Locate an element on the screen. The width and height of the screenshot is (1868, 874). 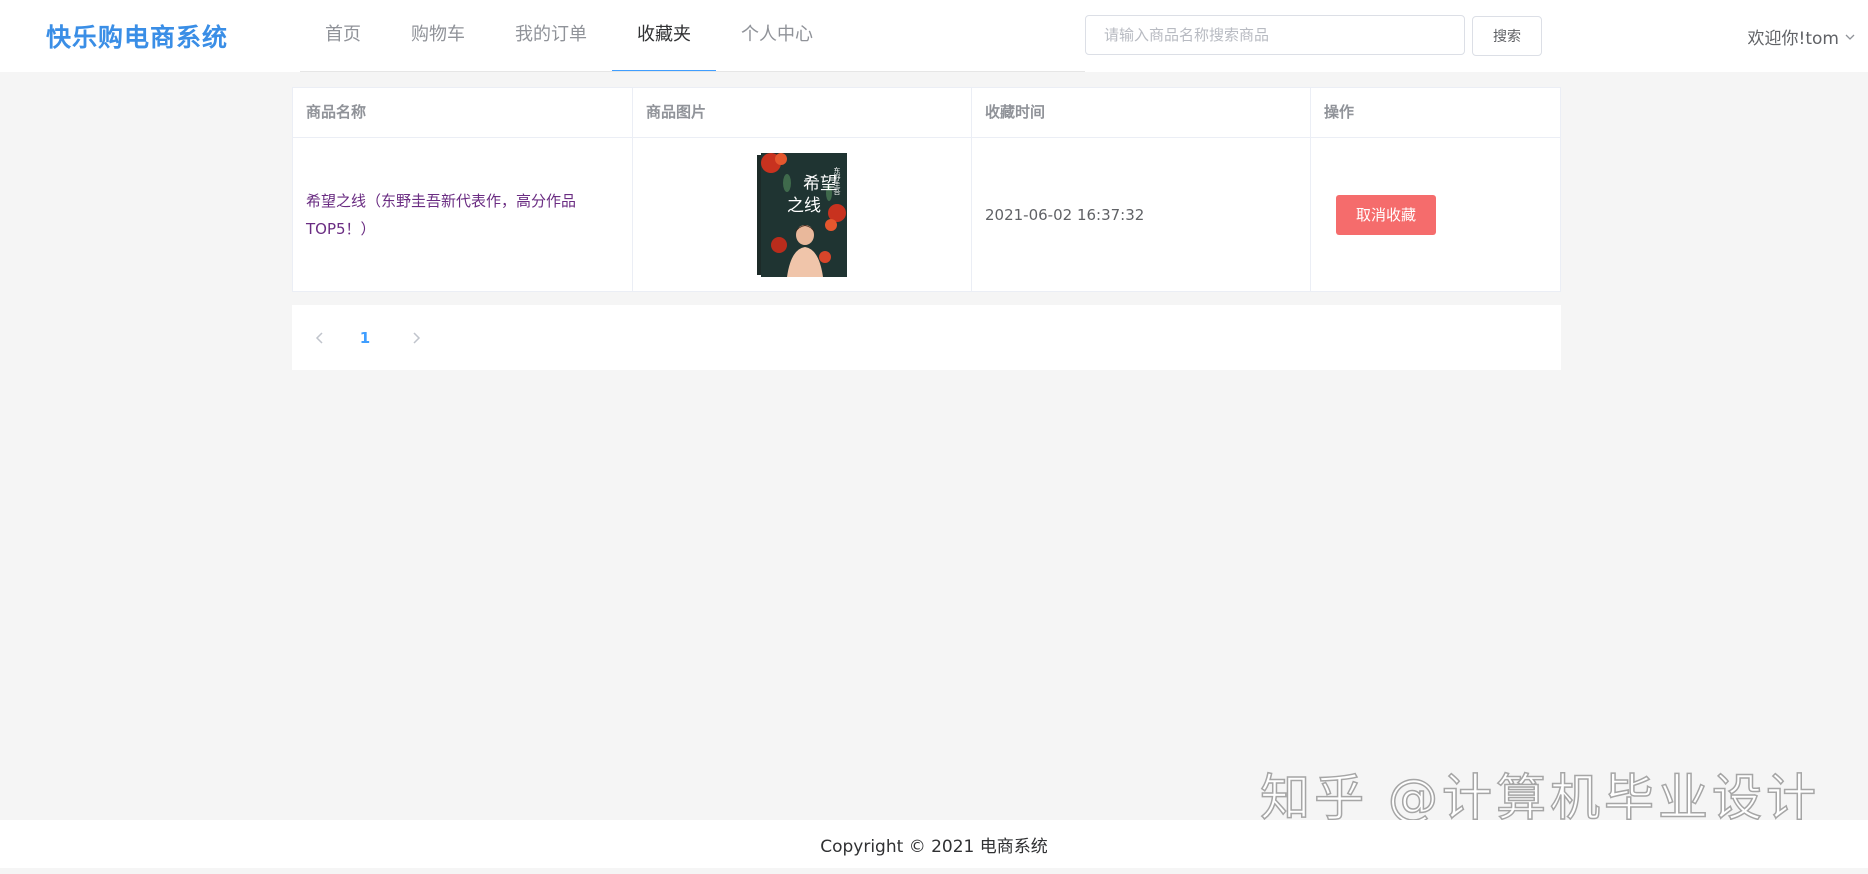
prev-page-button is located at coordinates (320, 338).